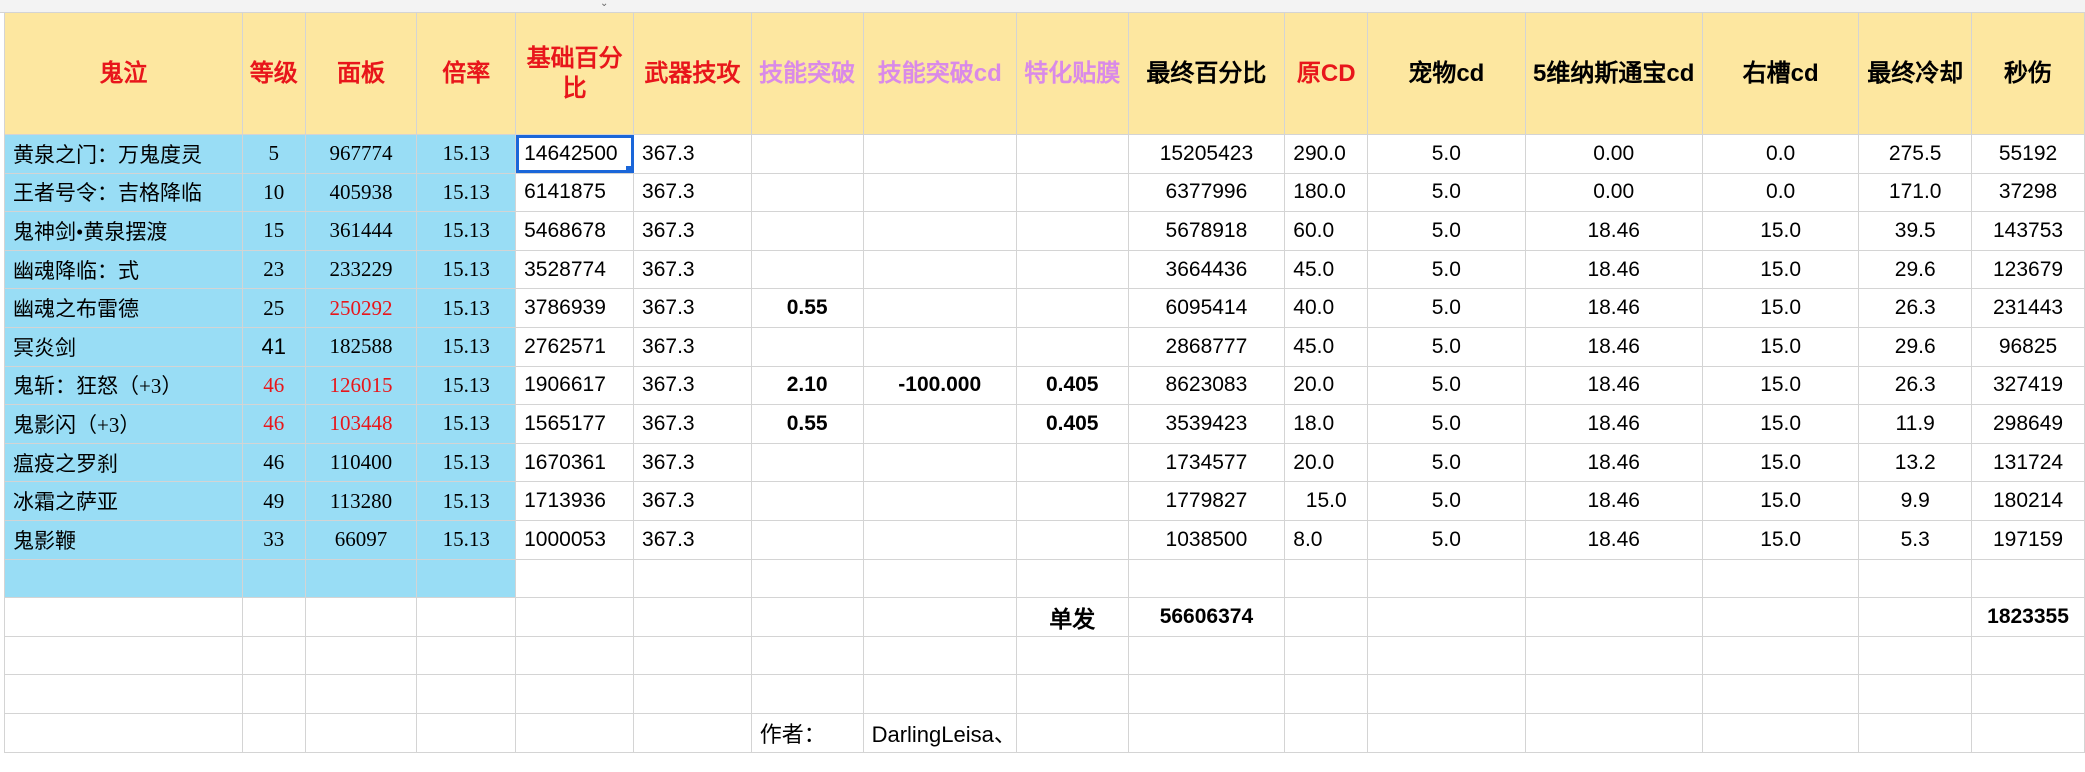 Image resolution: width=2085 pixels, height=772 pixels. I want to click on level-cell: 25, so click(273, 308).